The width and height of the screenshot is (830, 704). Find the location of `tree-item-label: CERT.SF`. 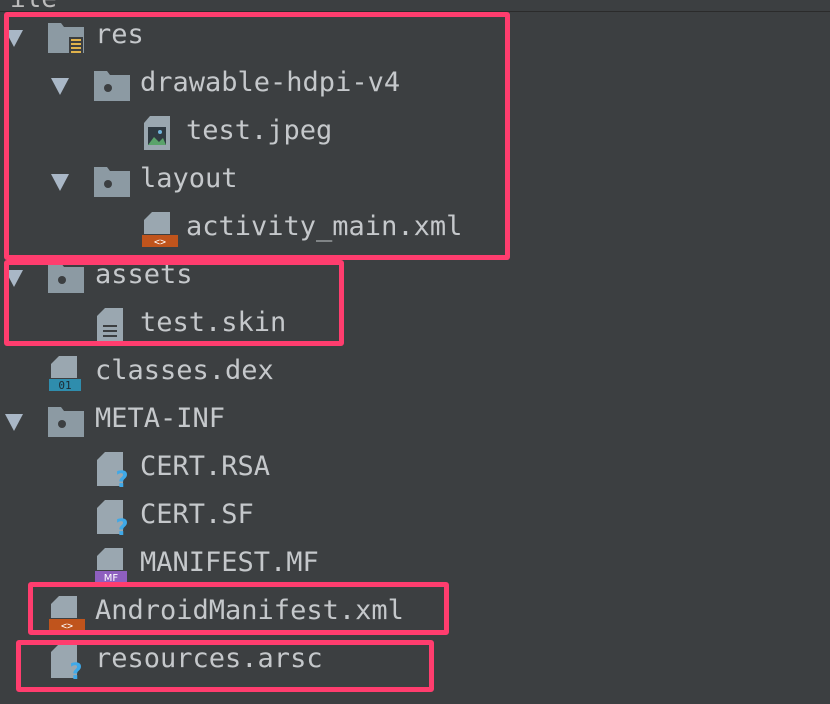

tree-item-label: CERT.SF is located at coordinates (197, 514).